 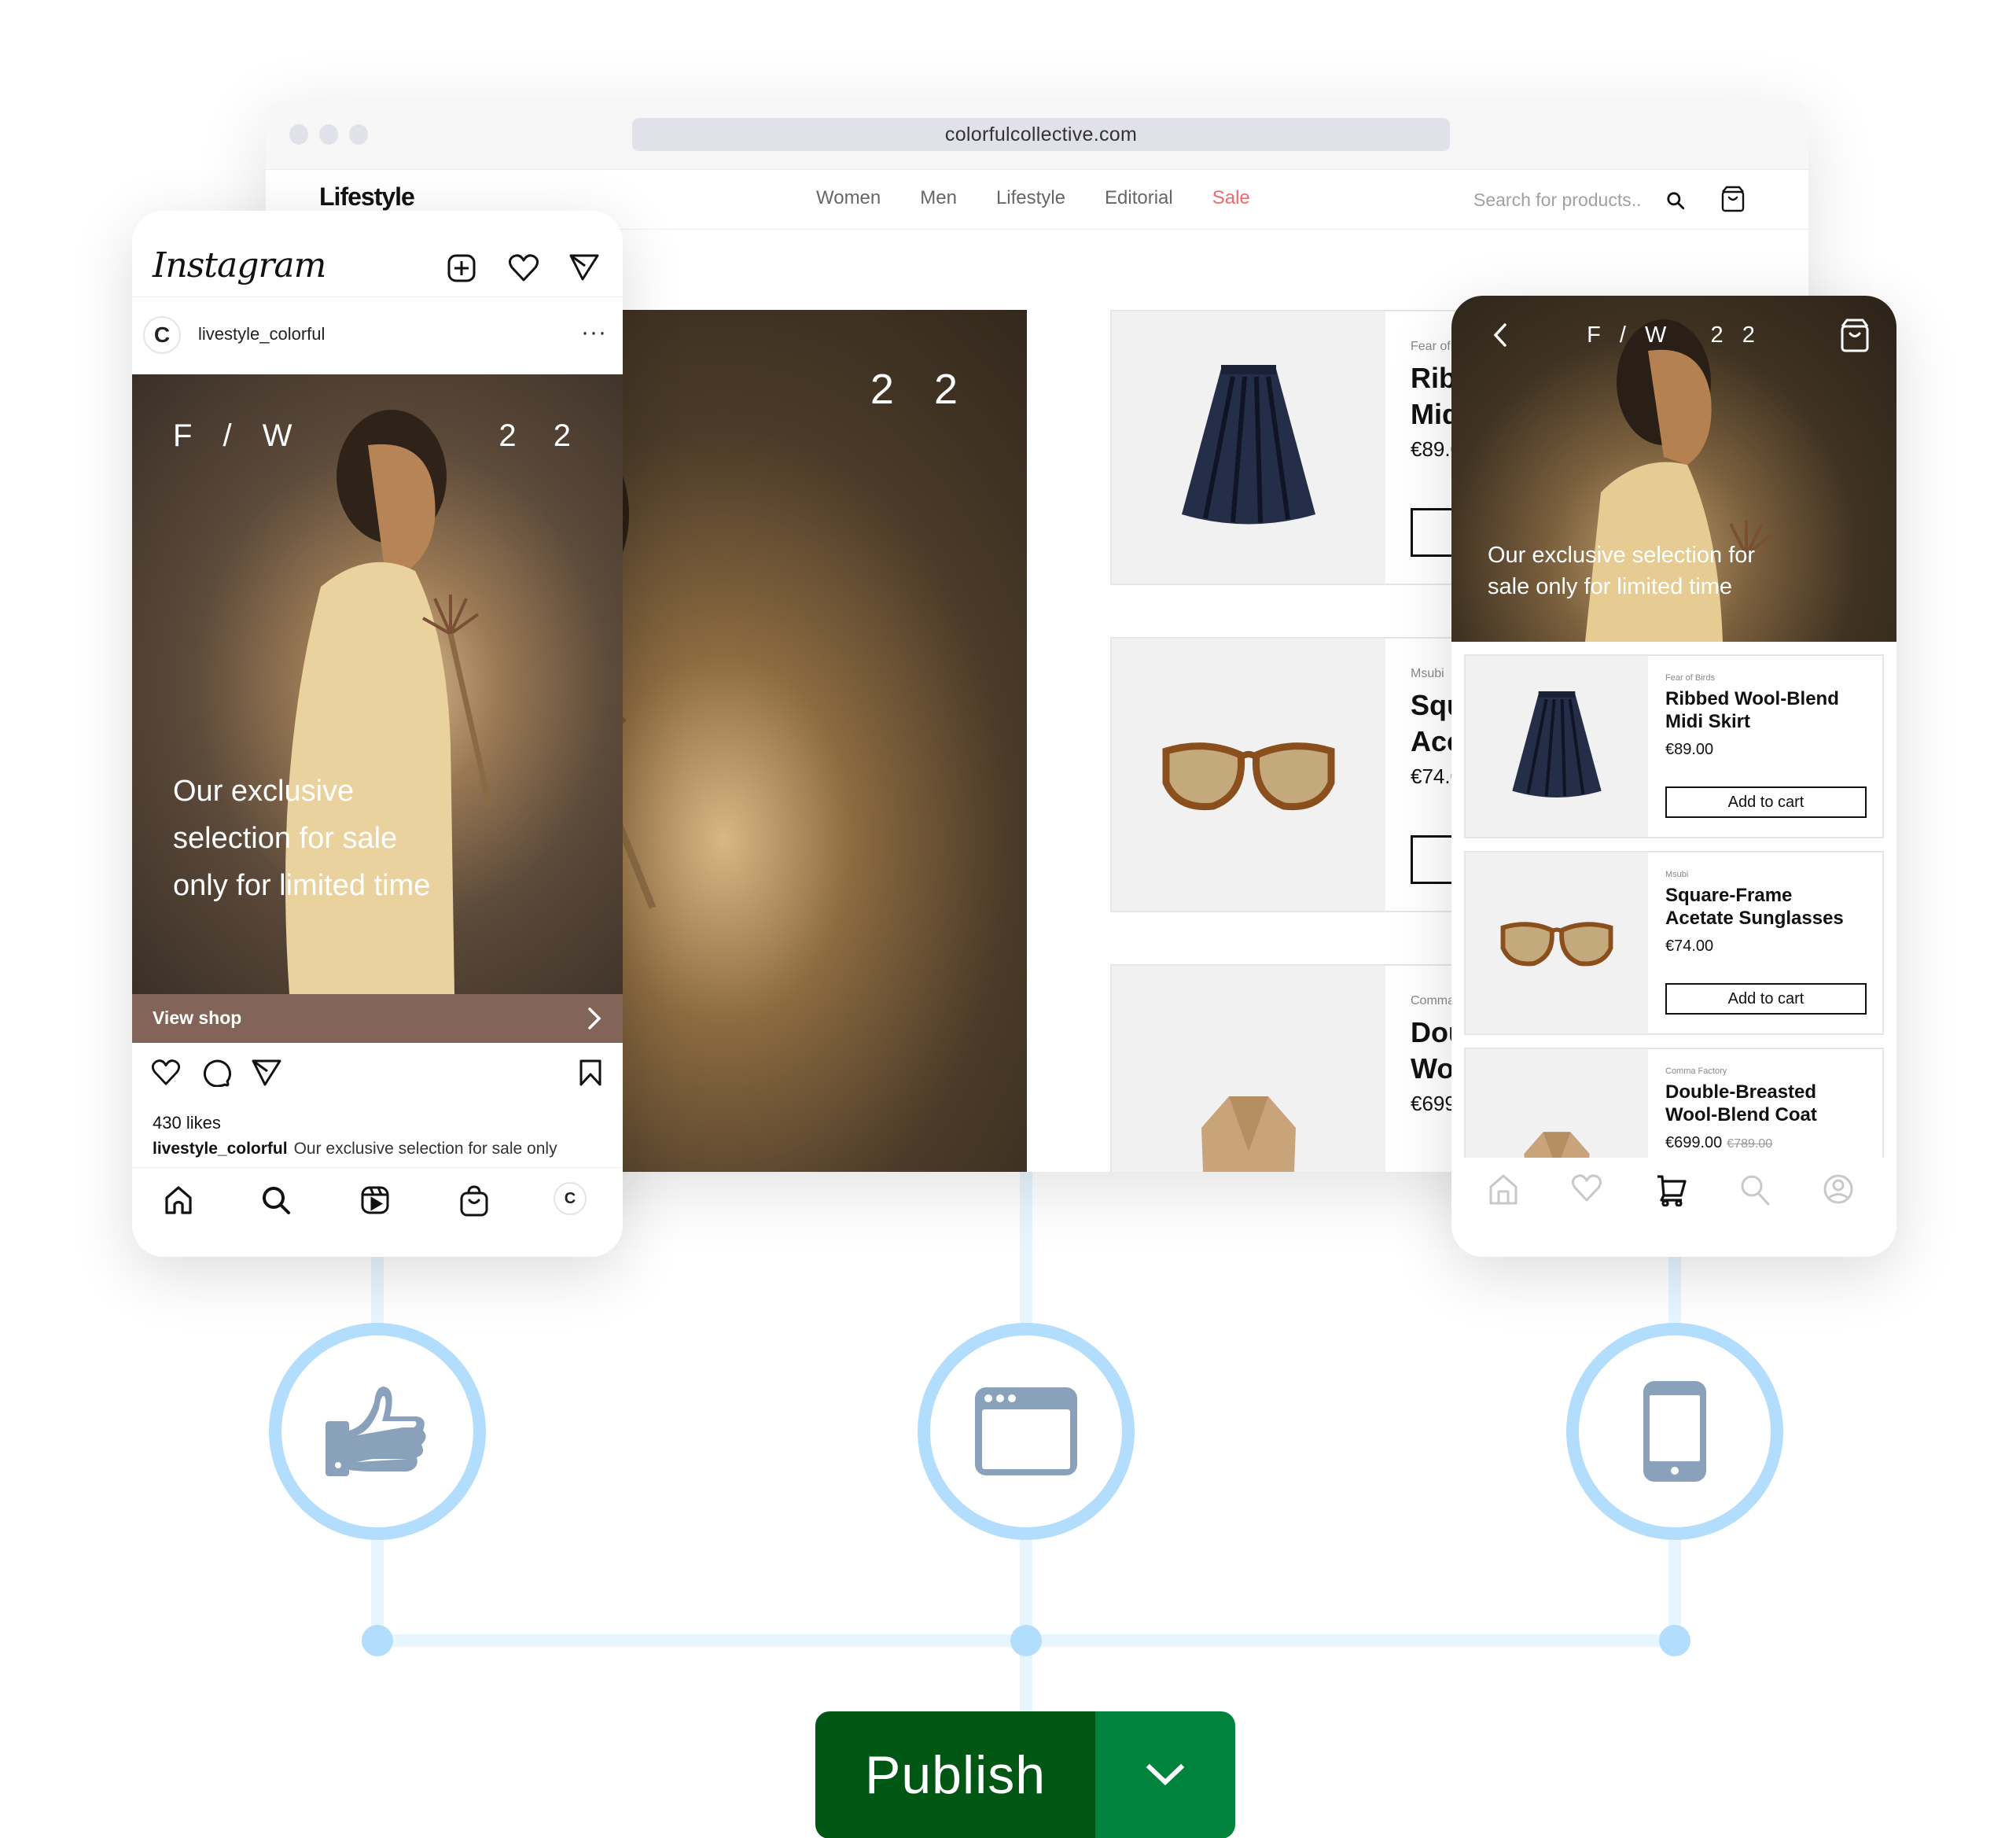 What do you see at coordinates (375, 1200) in the screenshot?
I see `reels-icon` at bounding box center [375, 1200].